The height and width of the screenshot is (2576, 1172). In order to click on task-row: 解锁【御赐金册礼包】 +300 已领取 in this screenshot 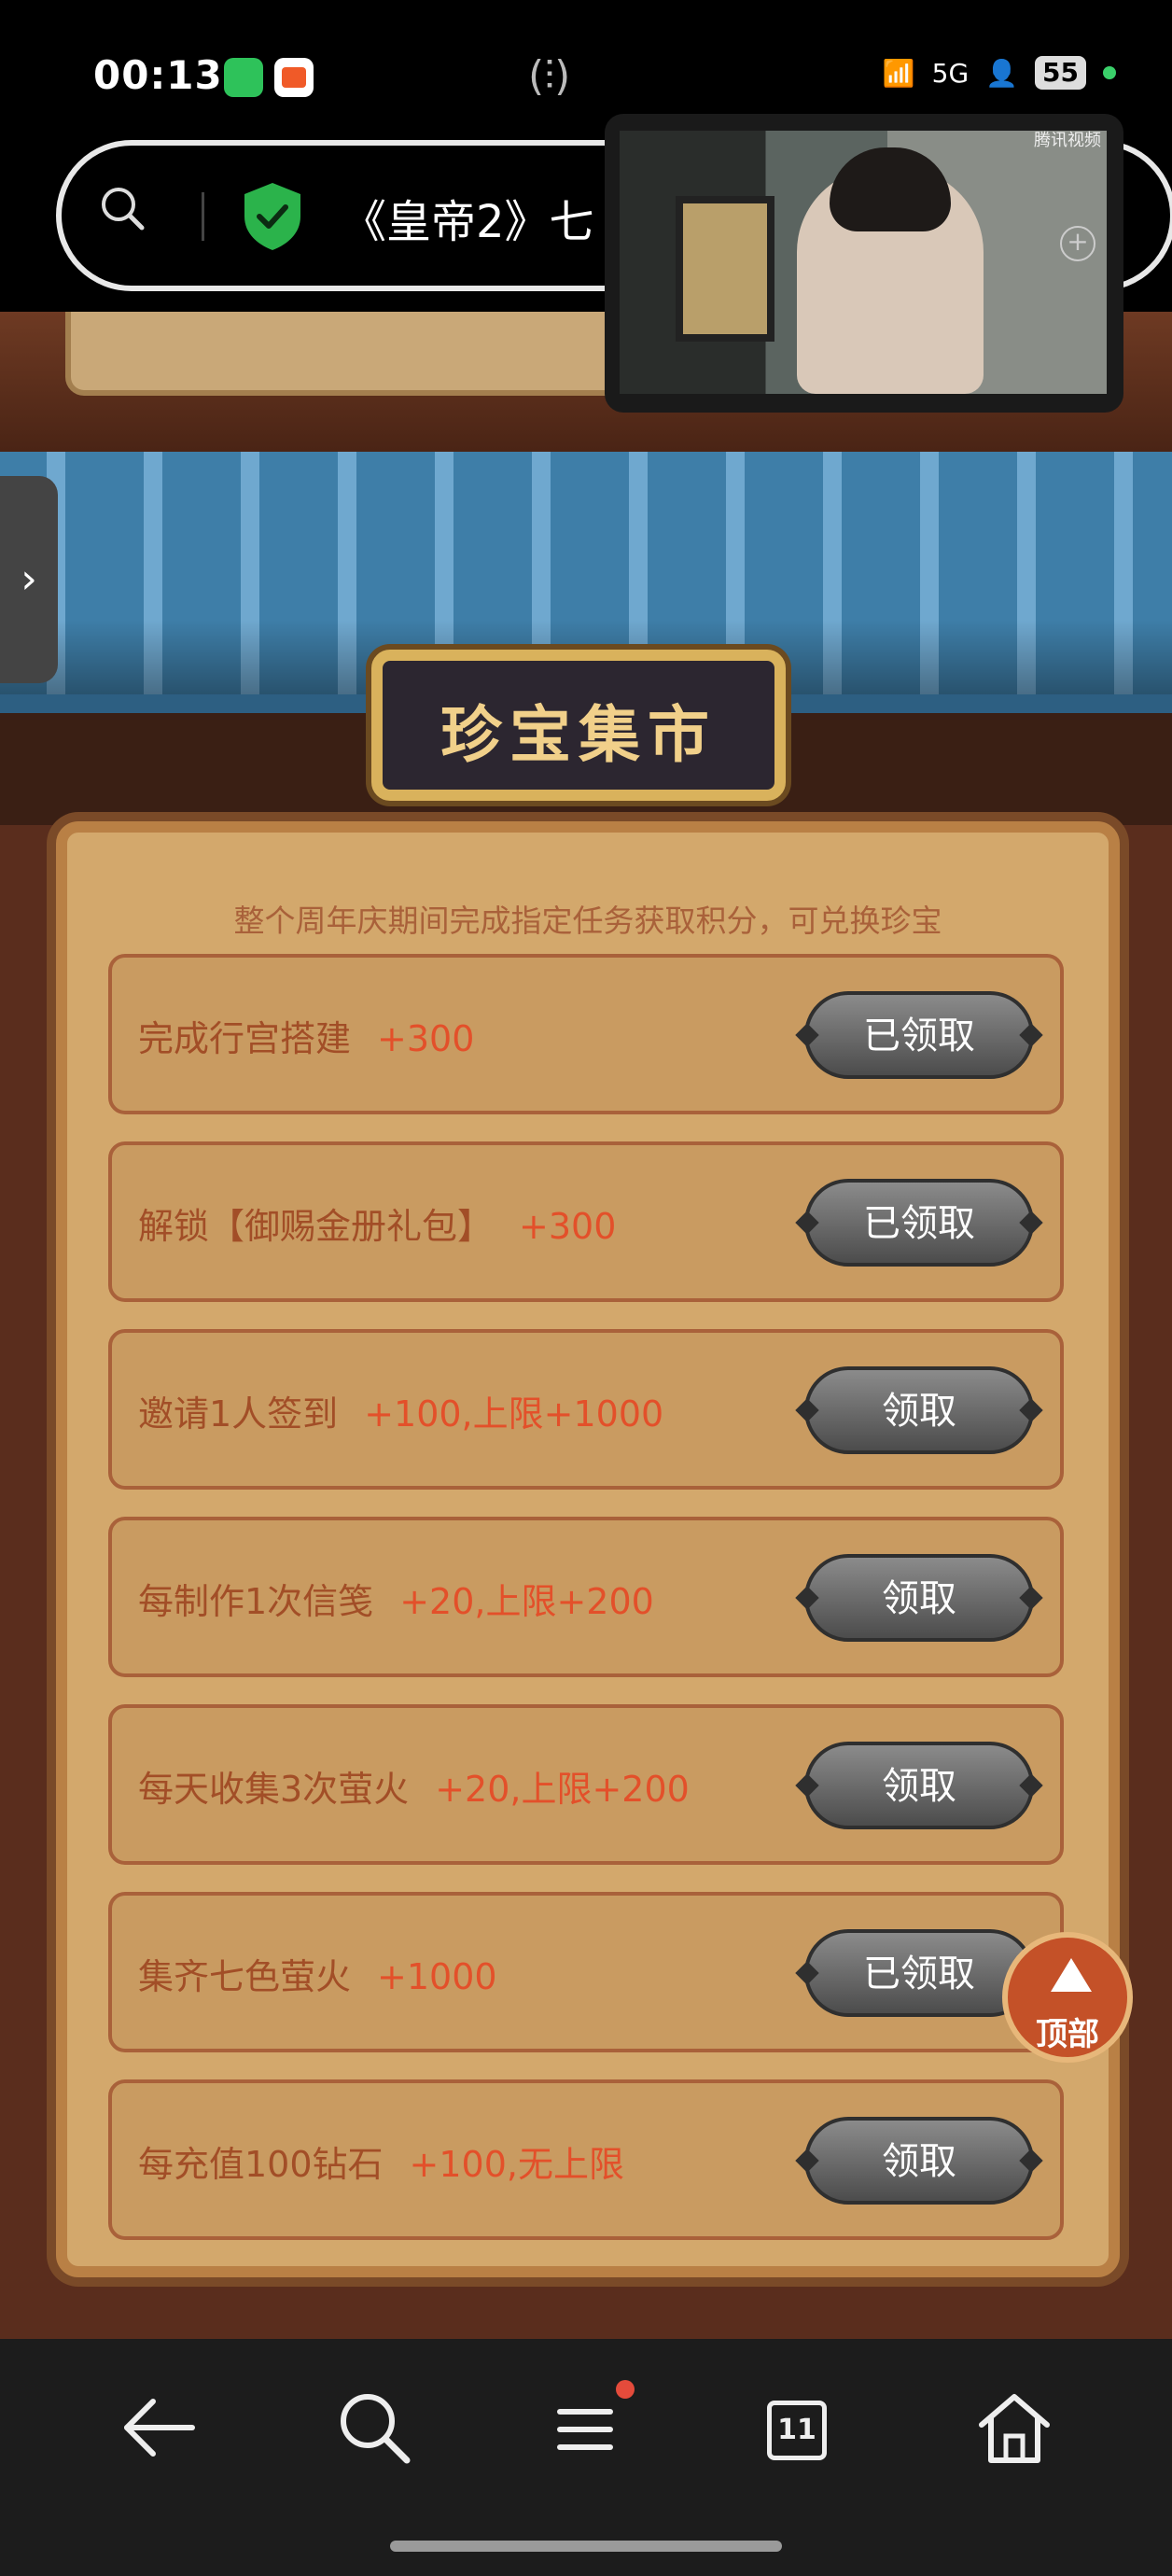, I will do `click(586, 1221)`.